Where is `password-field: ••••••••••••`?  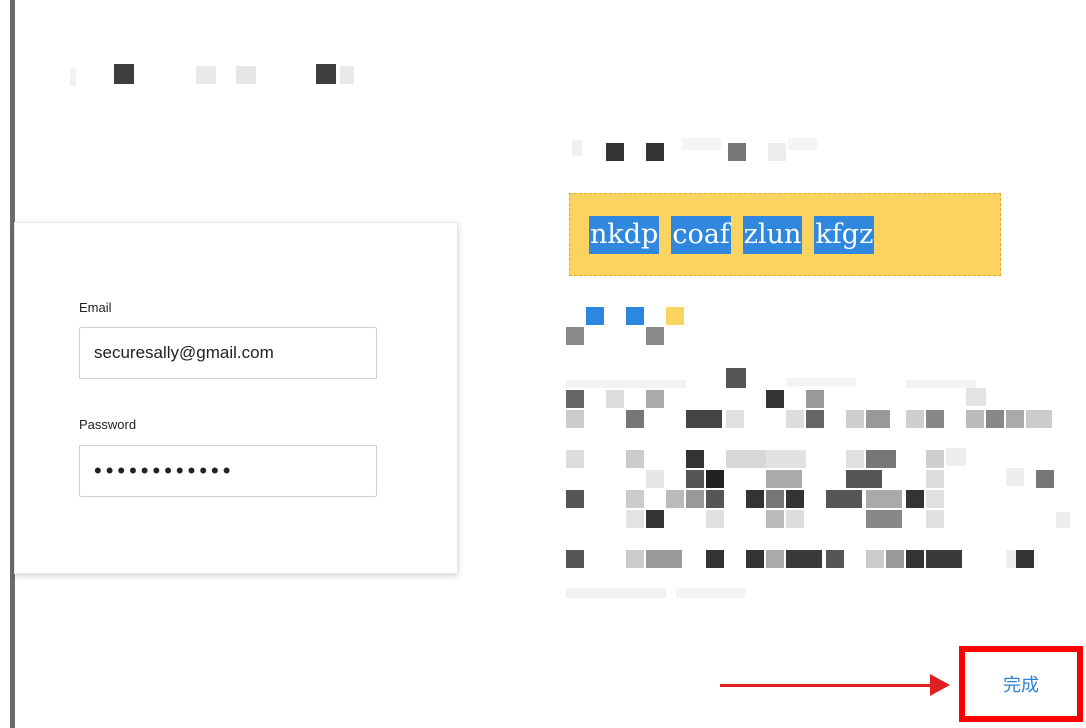
password-field: •••••••••••• is located at coordinates (228, 471).